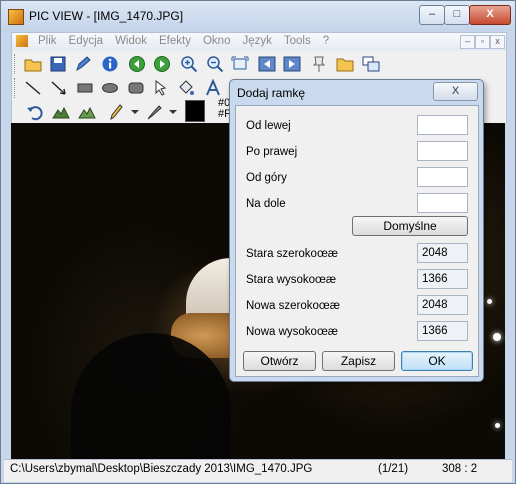  What do you see at coordinates (442, 177) in the screenshot?
I see `input-top` at bounding box center [442, 177].